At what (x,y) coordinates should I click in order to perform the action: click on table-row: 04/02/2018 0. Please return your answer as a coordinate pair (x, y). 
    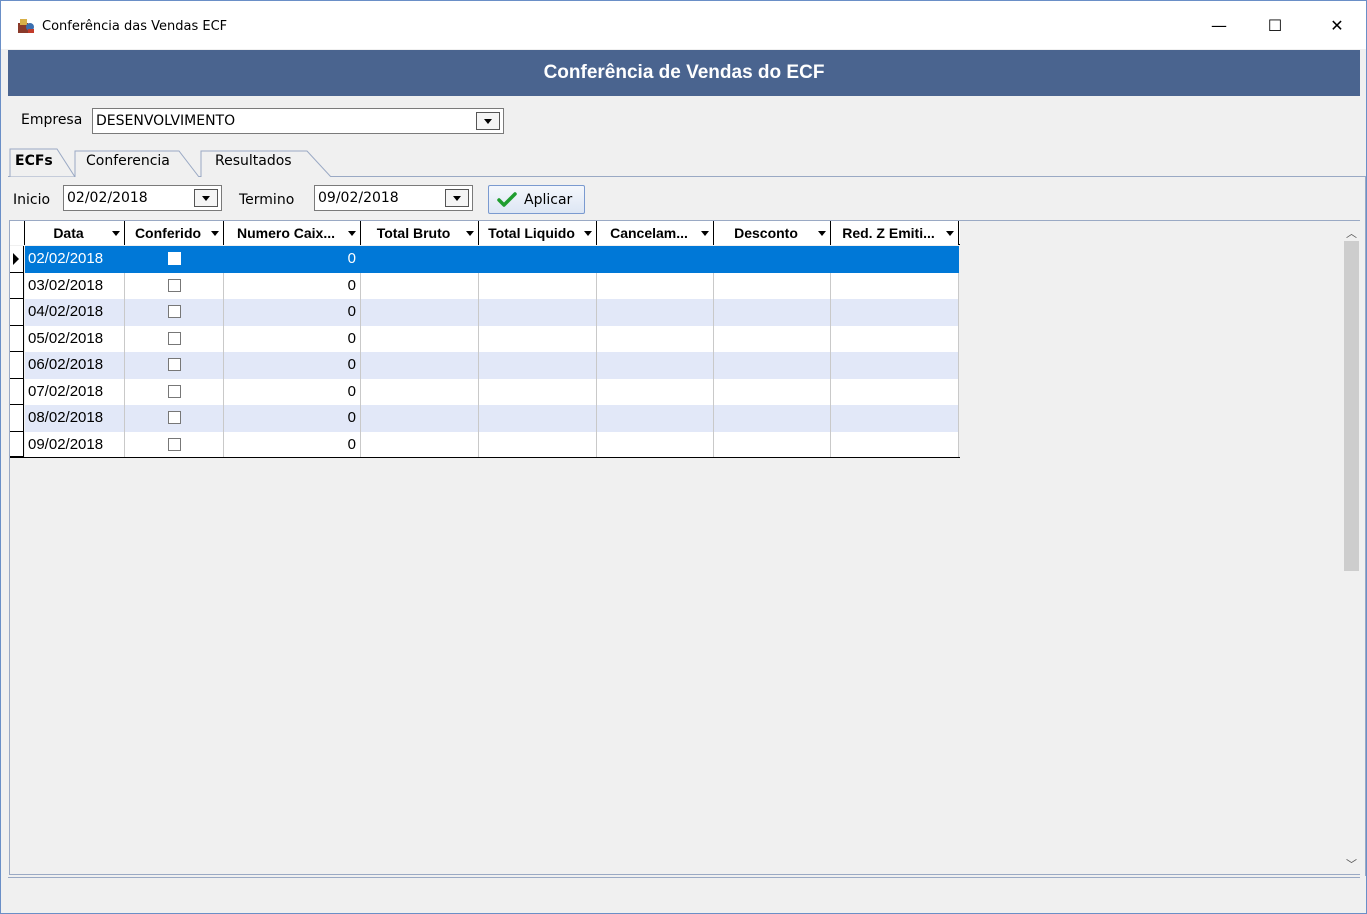
    Looking at the image, I should click on (485, 312).